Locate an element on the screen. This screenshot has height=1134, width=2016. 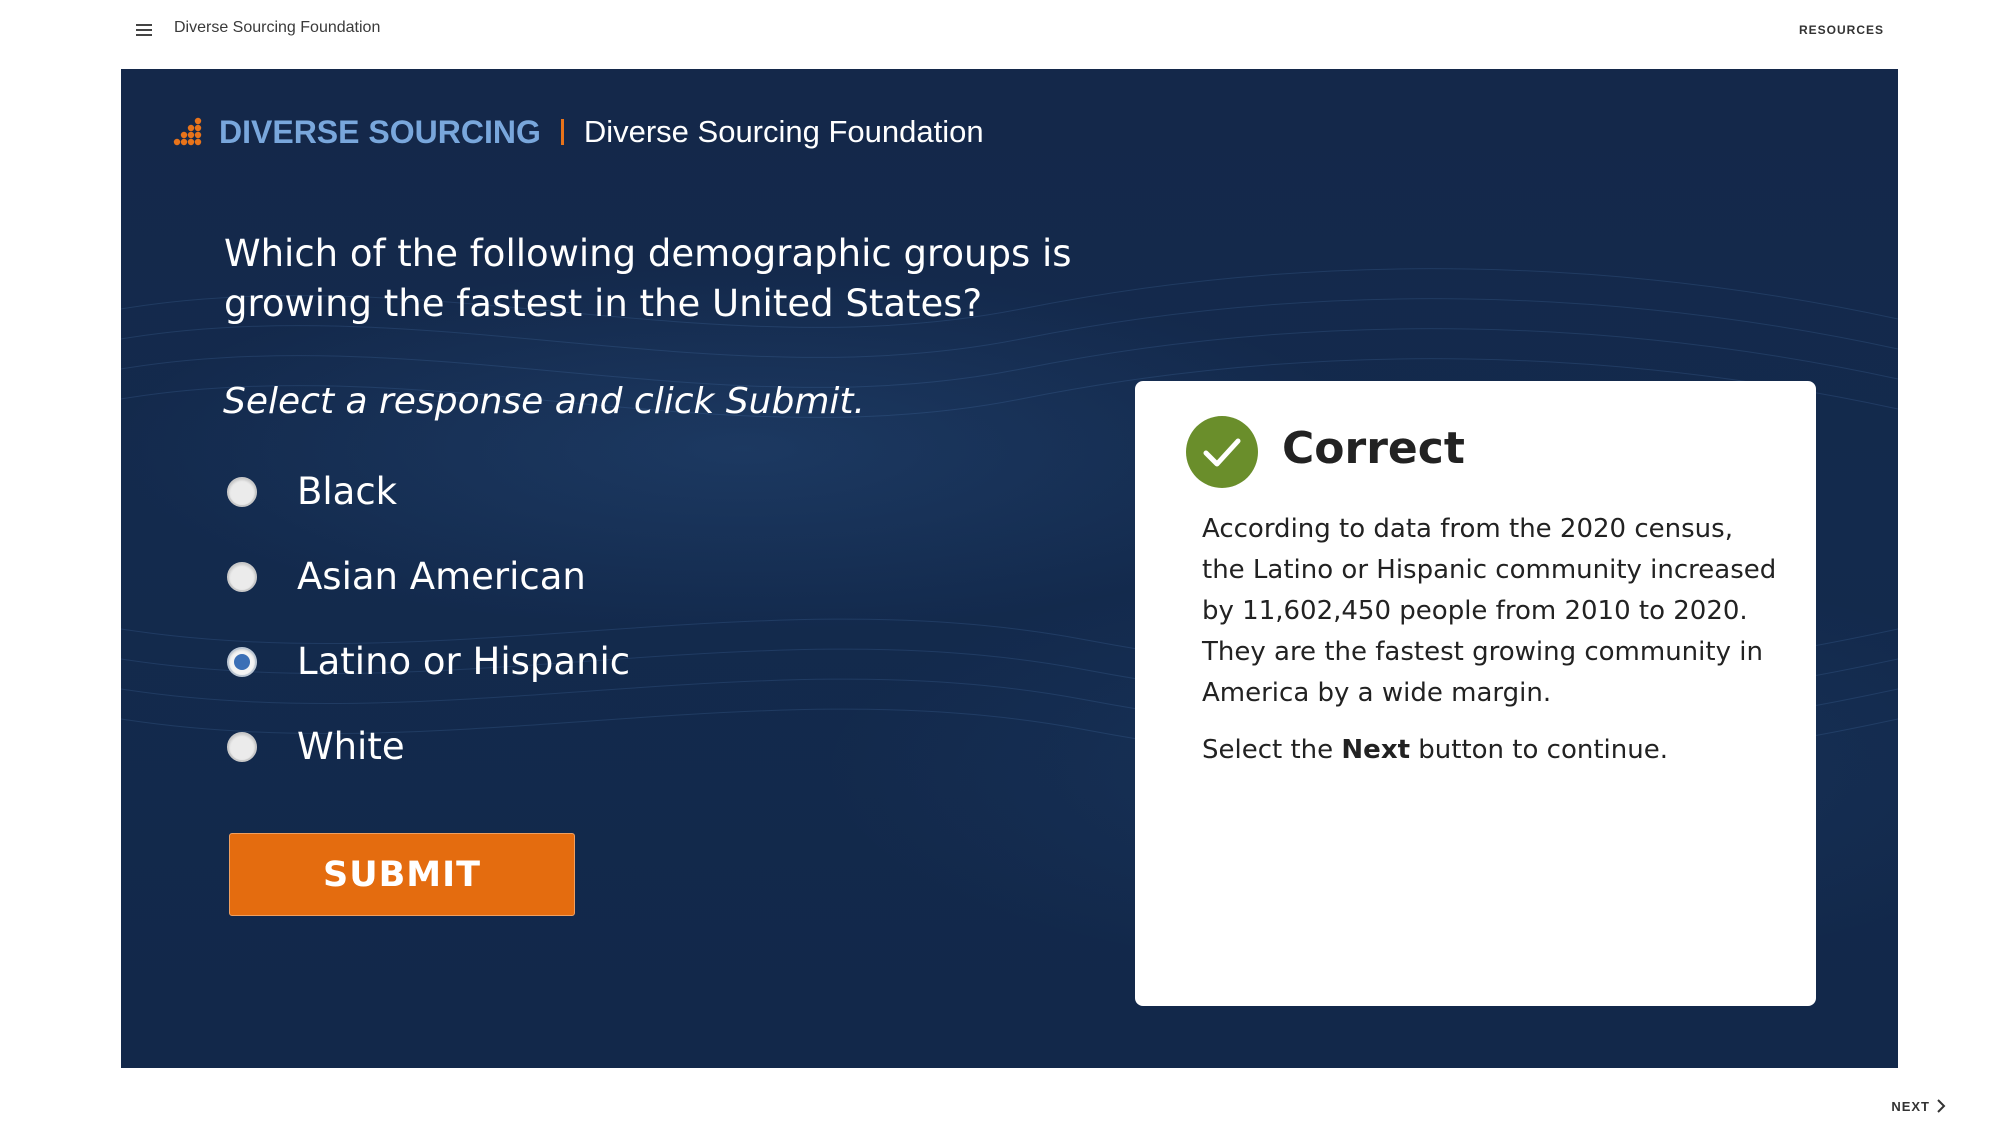
feedback-next-instruction: Select the Next button to continue. is located at coordinates (1492, 750).